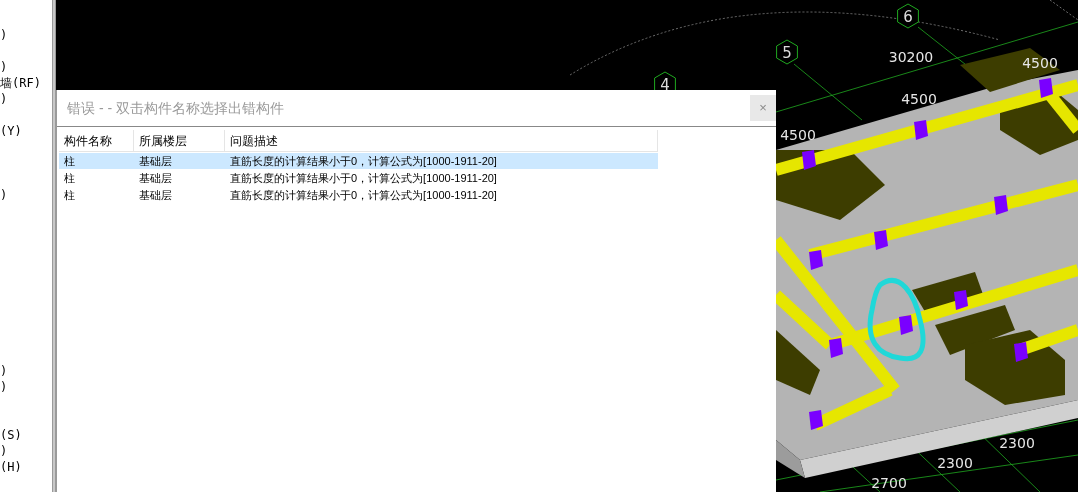 The height and width of the screenshot is (492, 1078). I want to click on axis-marker: 6, so click(908, 16).